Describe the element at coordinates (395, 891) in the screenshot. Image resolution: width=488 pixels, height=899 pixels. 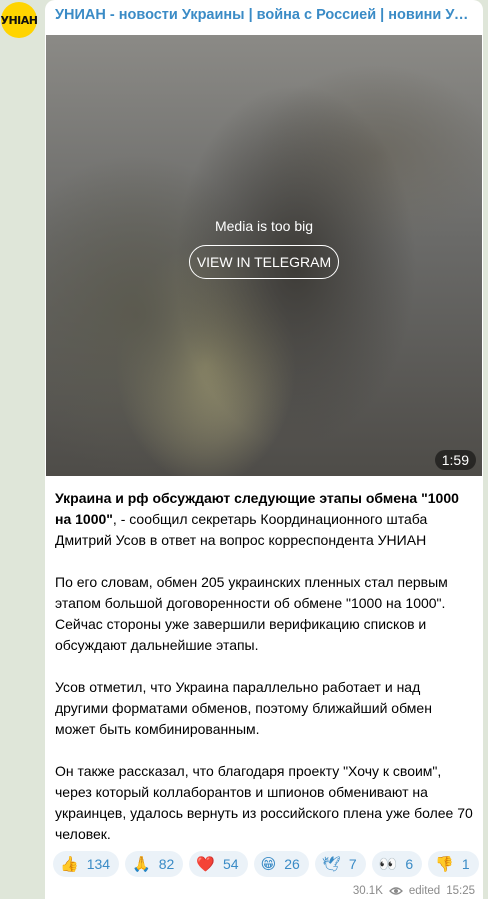
I see `eye-icon` at that location.